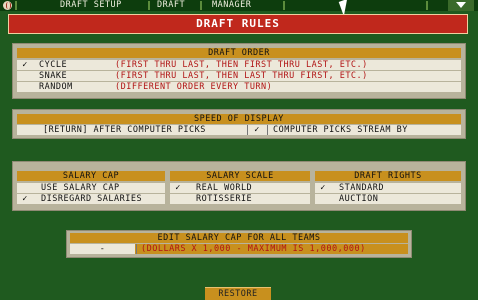 Image resolution: width=478 pixels, height=300 pixels. I want to click on option-label: CYCLE, so click(53, 65).